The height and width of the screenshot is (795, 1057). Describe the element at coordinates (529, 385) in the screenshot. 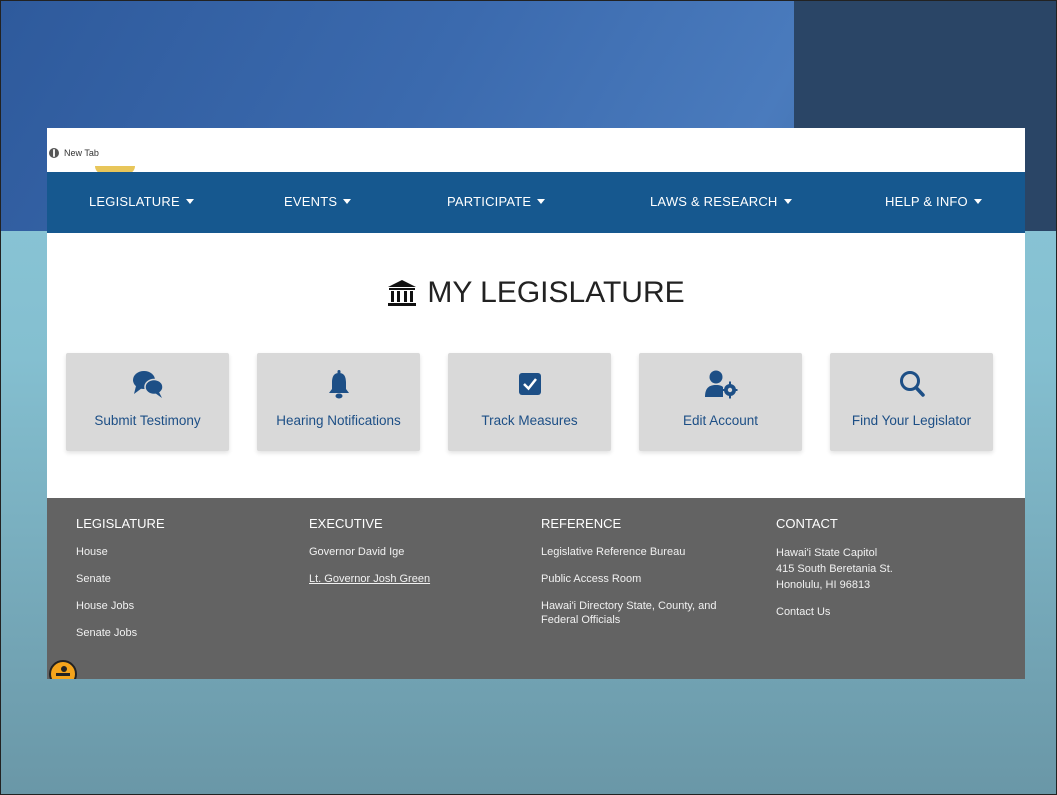

I see `checkbox-icon` at that location.